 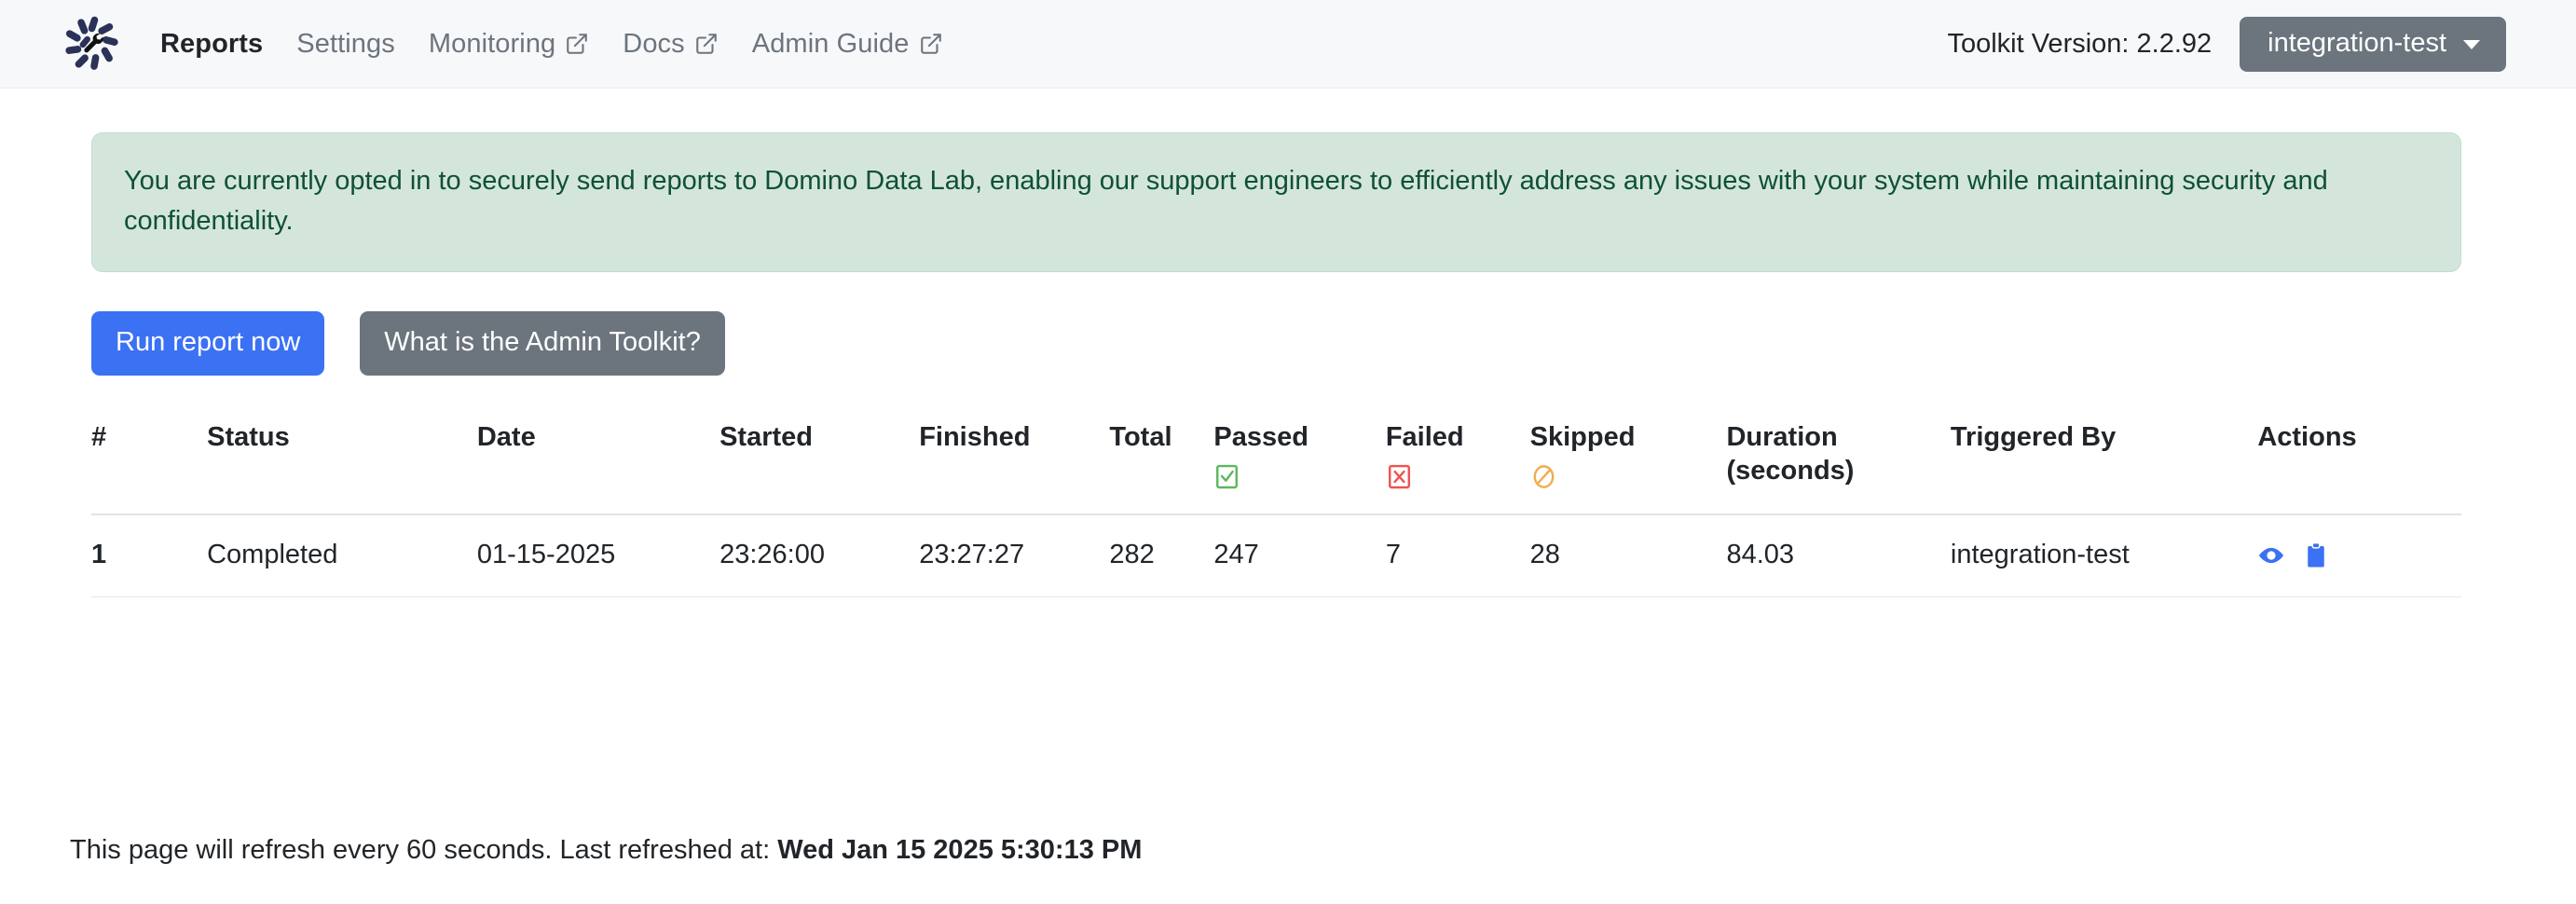 I want to click on nav-link-label: Settings, so click(x=345, y=43).